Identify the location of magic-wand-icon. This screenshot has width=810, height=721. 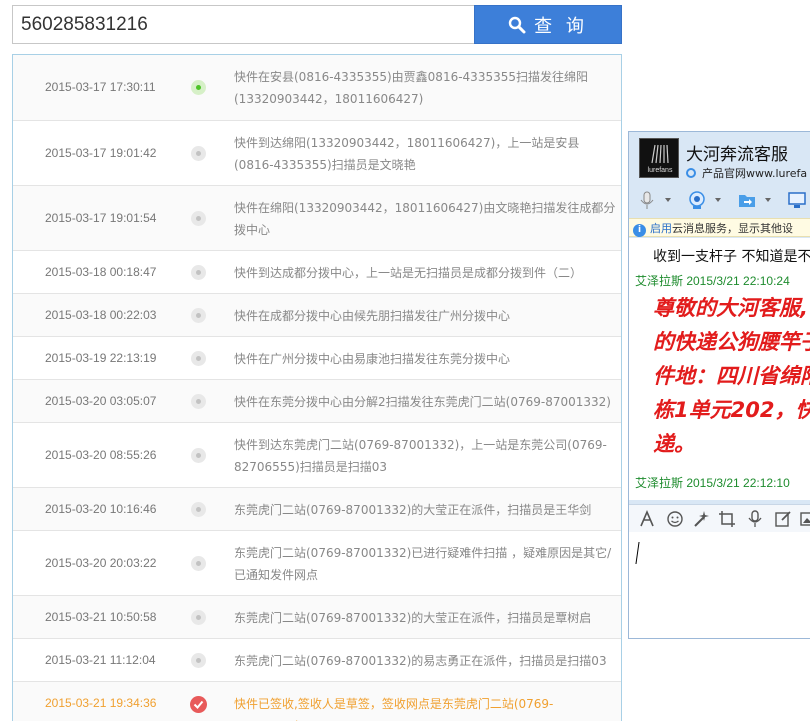
(701, 519).